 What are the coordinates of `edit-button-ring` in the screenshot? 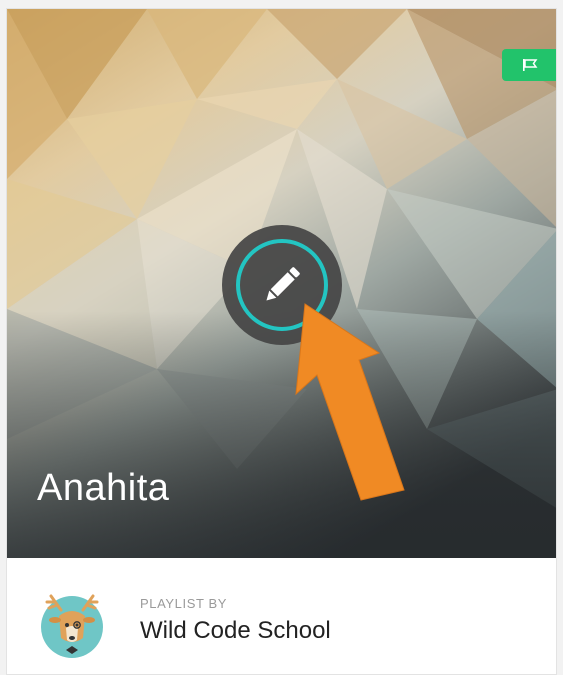 It's located at (282, 285).